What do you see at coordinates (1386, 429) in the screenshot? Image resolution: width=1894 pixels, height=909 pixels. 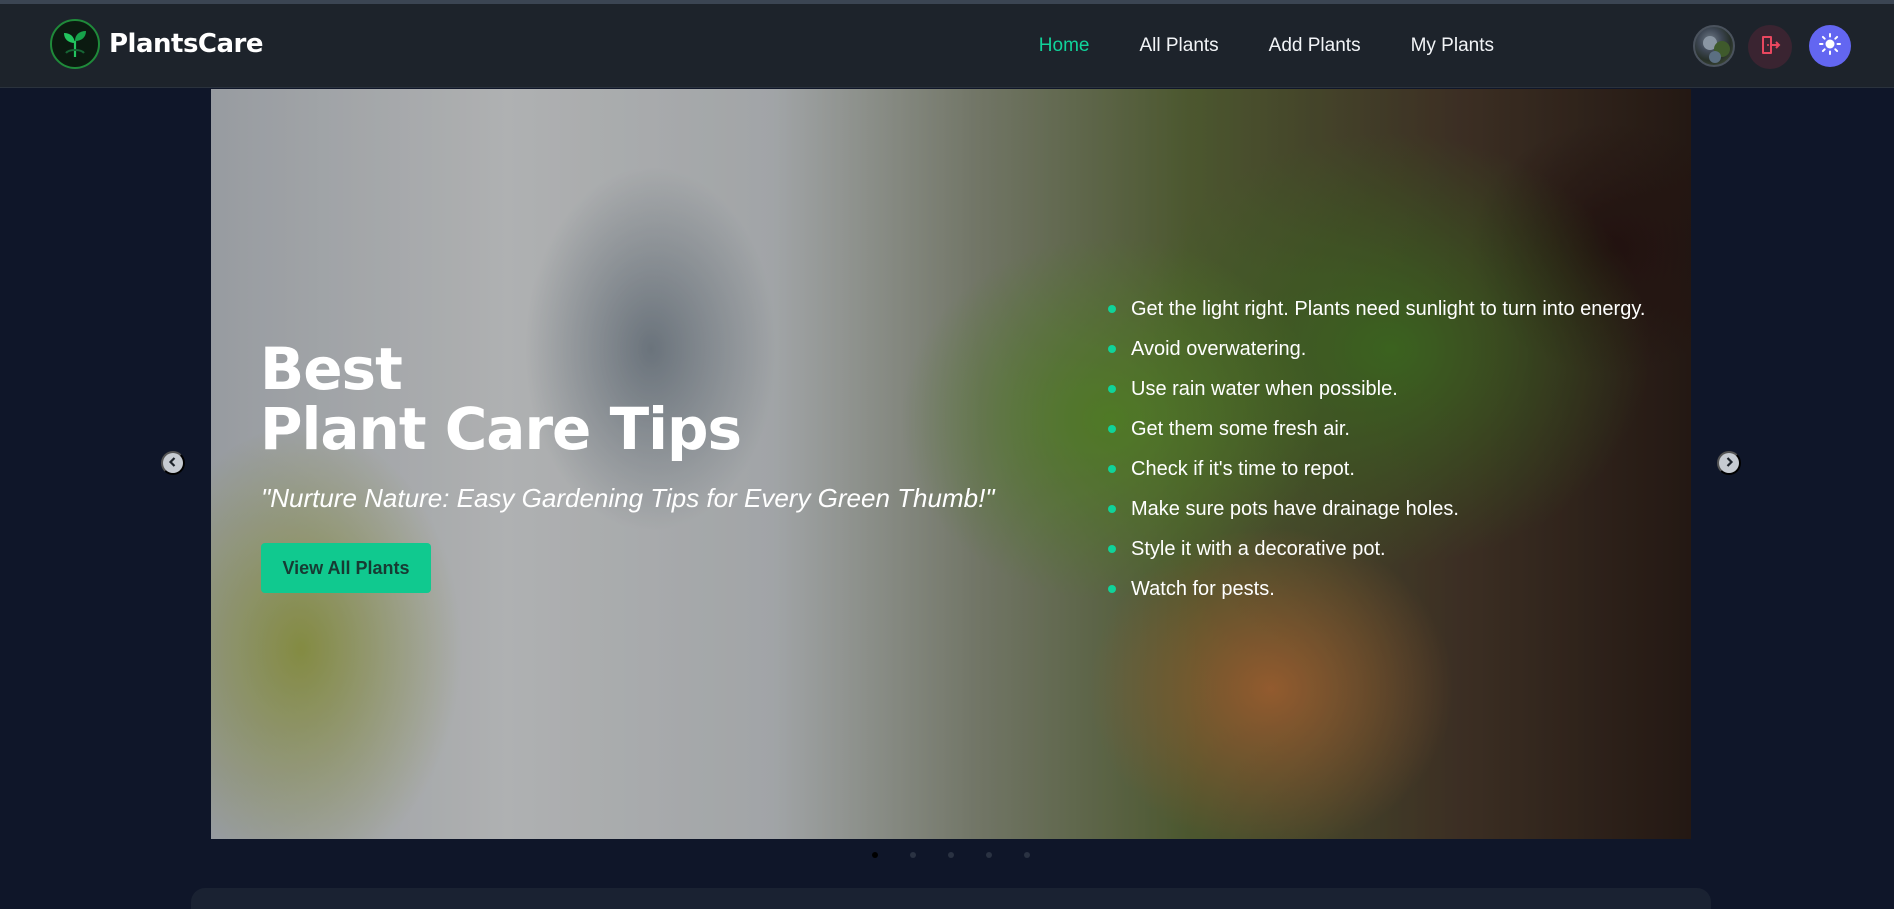 I see `tip-item: Get them some fresh air.` at bounding box center [1386, 429].